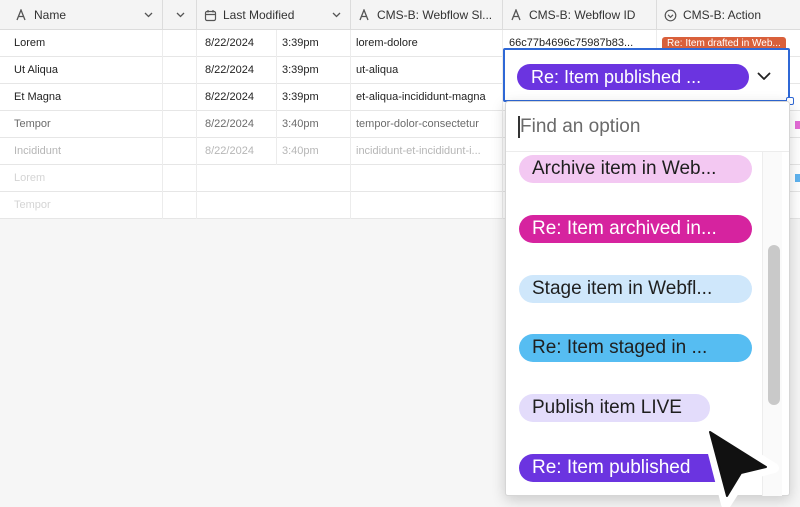 The height and width of the screenshot is (507, 800). I want to click on calendar-edit-icon, so click(210, 15).